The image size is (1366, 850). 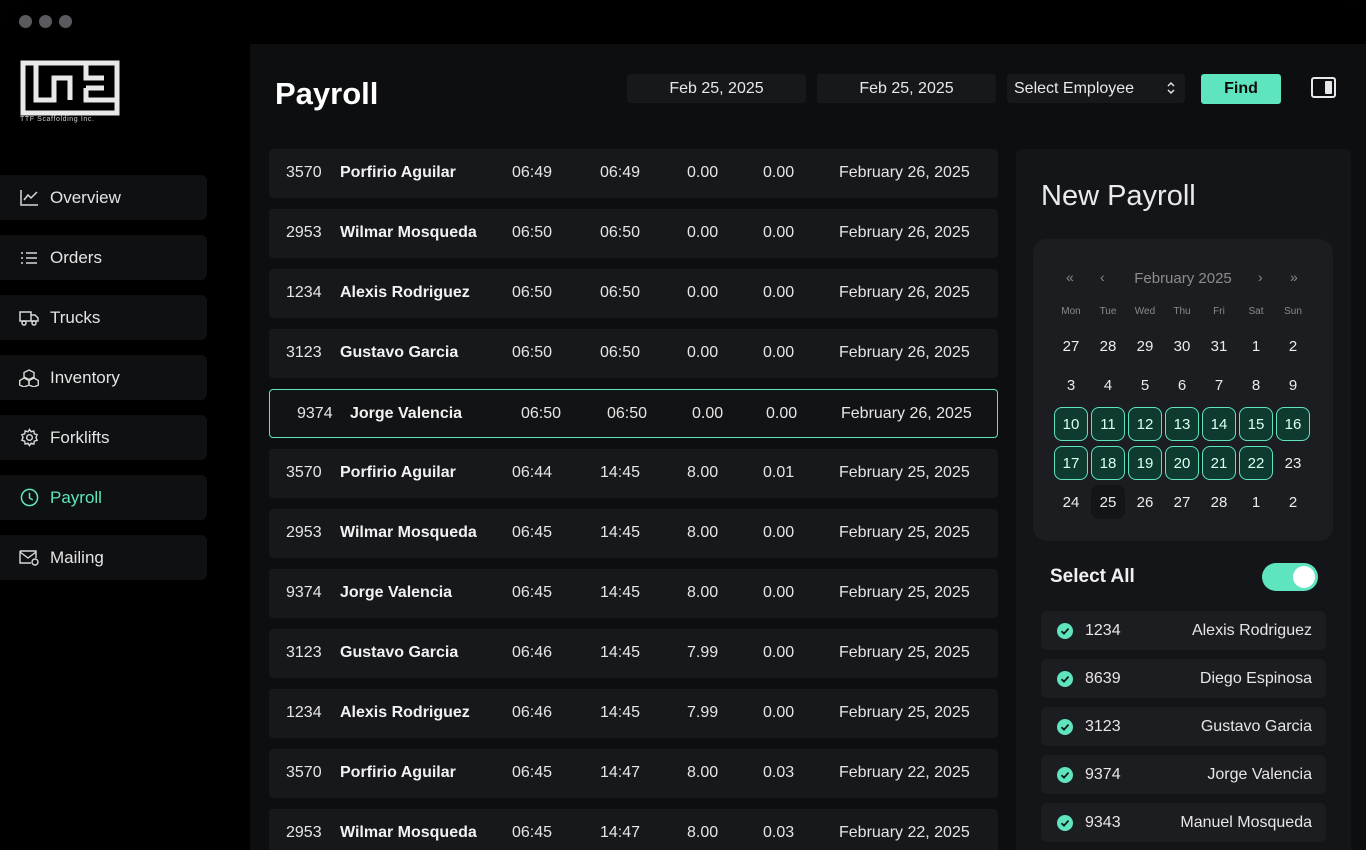 I want to click on clock-in: 06:46, so click(x=532, y=712).